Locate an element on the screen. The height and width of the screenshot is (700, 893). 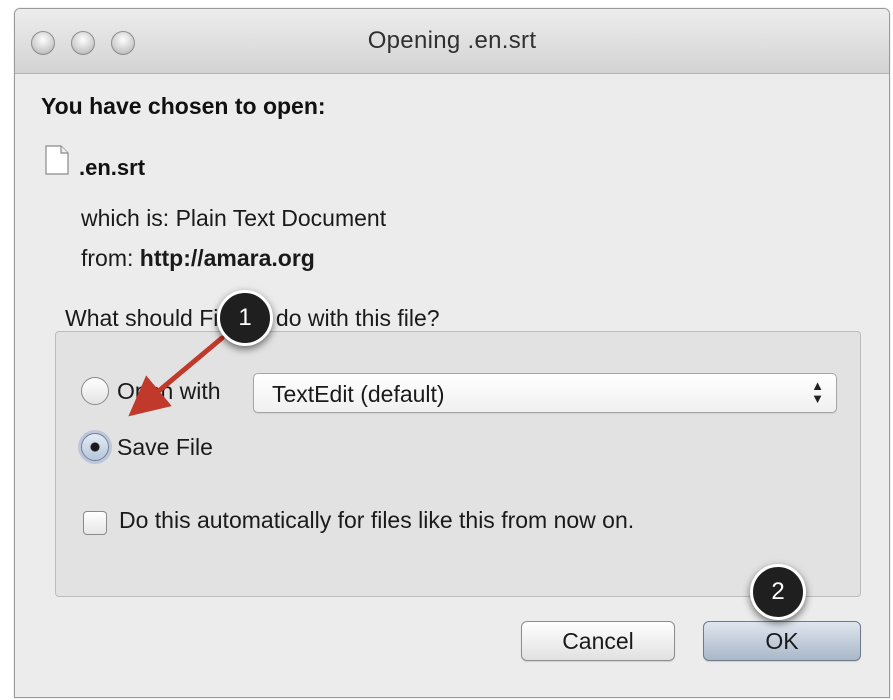
which-is-label: which is: is located at coordinates (125, 218).